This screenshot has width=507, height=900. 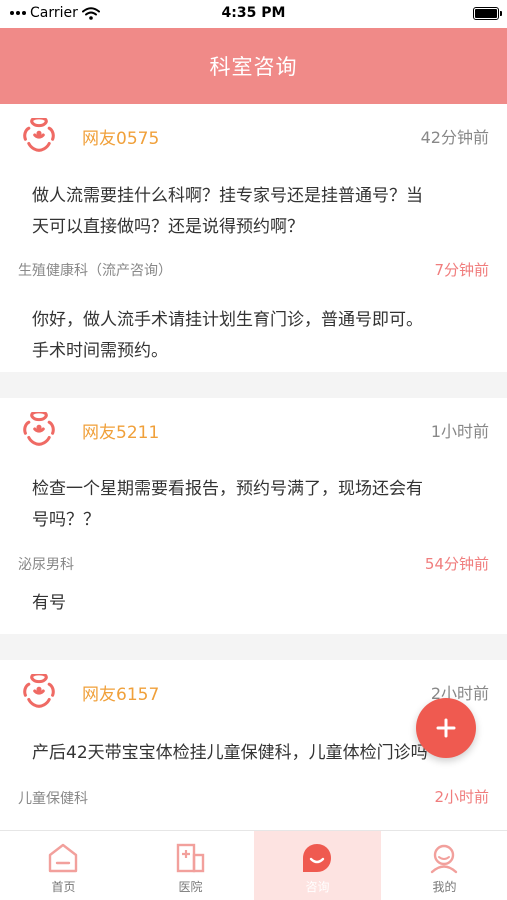 What do you see at coordinates (190, 887) in the screenshot?
I see `tab-label: 医院` at bounding box center [190, 887].